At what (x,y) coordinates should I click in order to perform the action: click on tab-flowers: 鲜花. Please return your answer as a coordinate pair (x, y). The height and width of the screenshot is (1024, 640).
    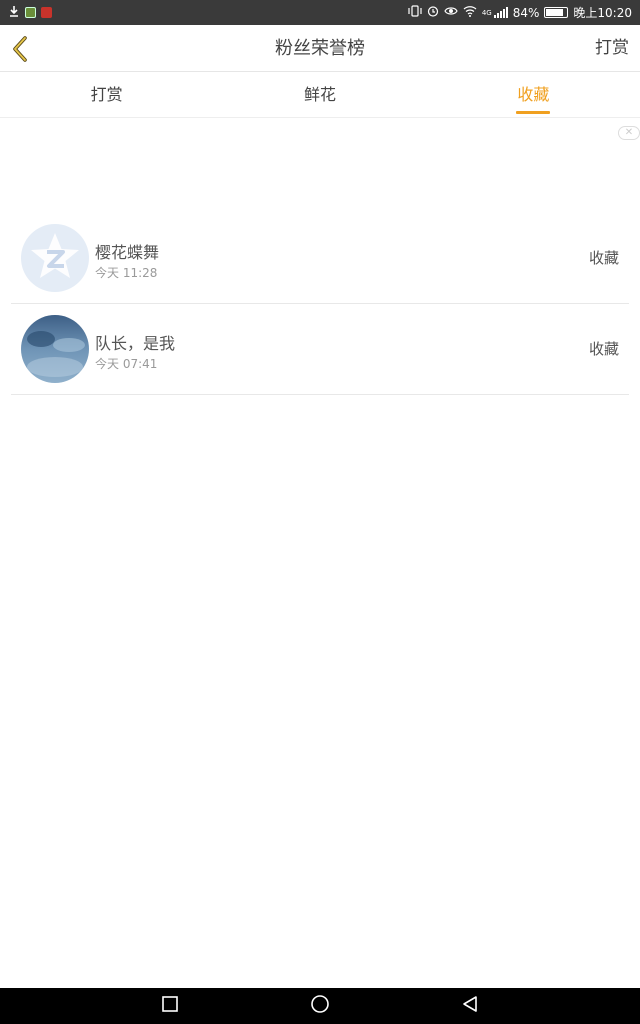
    Looking at the image, I should click on (319, 94).